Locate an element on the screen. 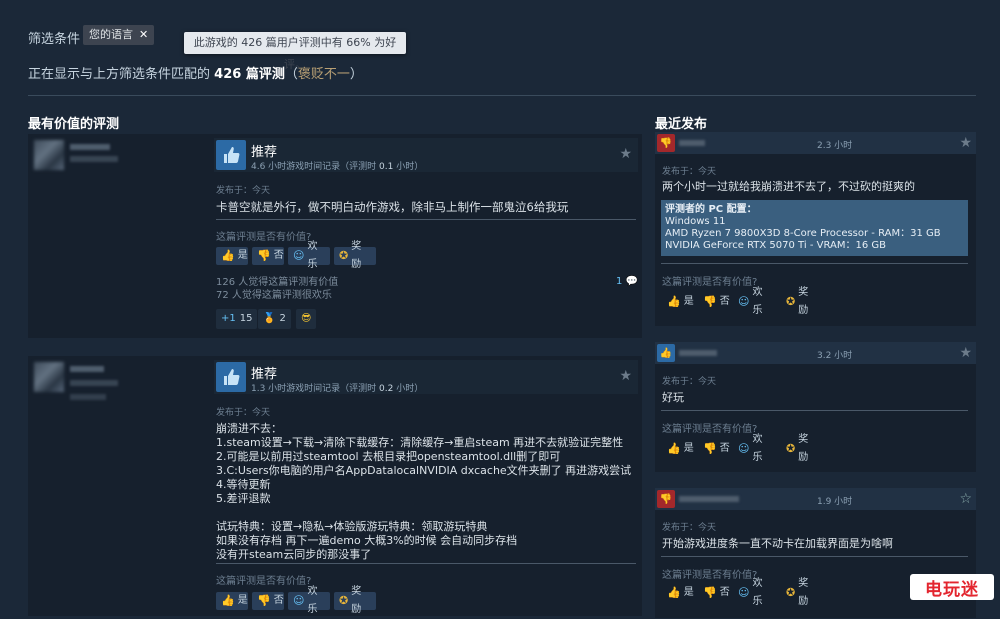  recommend-label: 推荐 is located at coordinates (264, 374).